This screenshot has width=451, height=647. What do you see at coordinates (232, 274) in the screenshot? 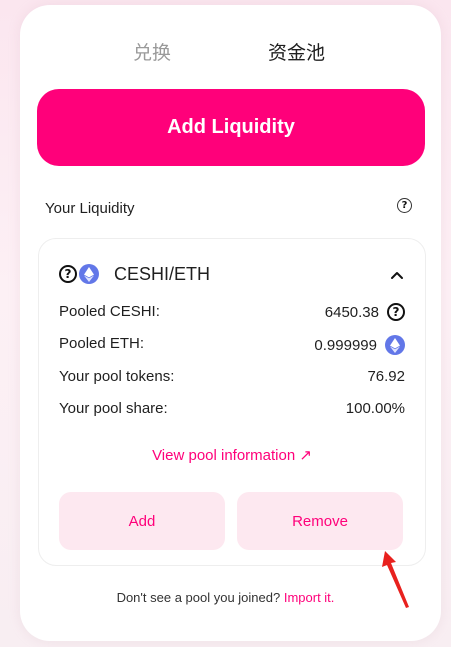
I see `pair-header: ? CESHI/ETH` at bounding box center [232, 274].